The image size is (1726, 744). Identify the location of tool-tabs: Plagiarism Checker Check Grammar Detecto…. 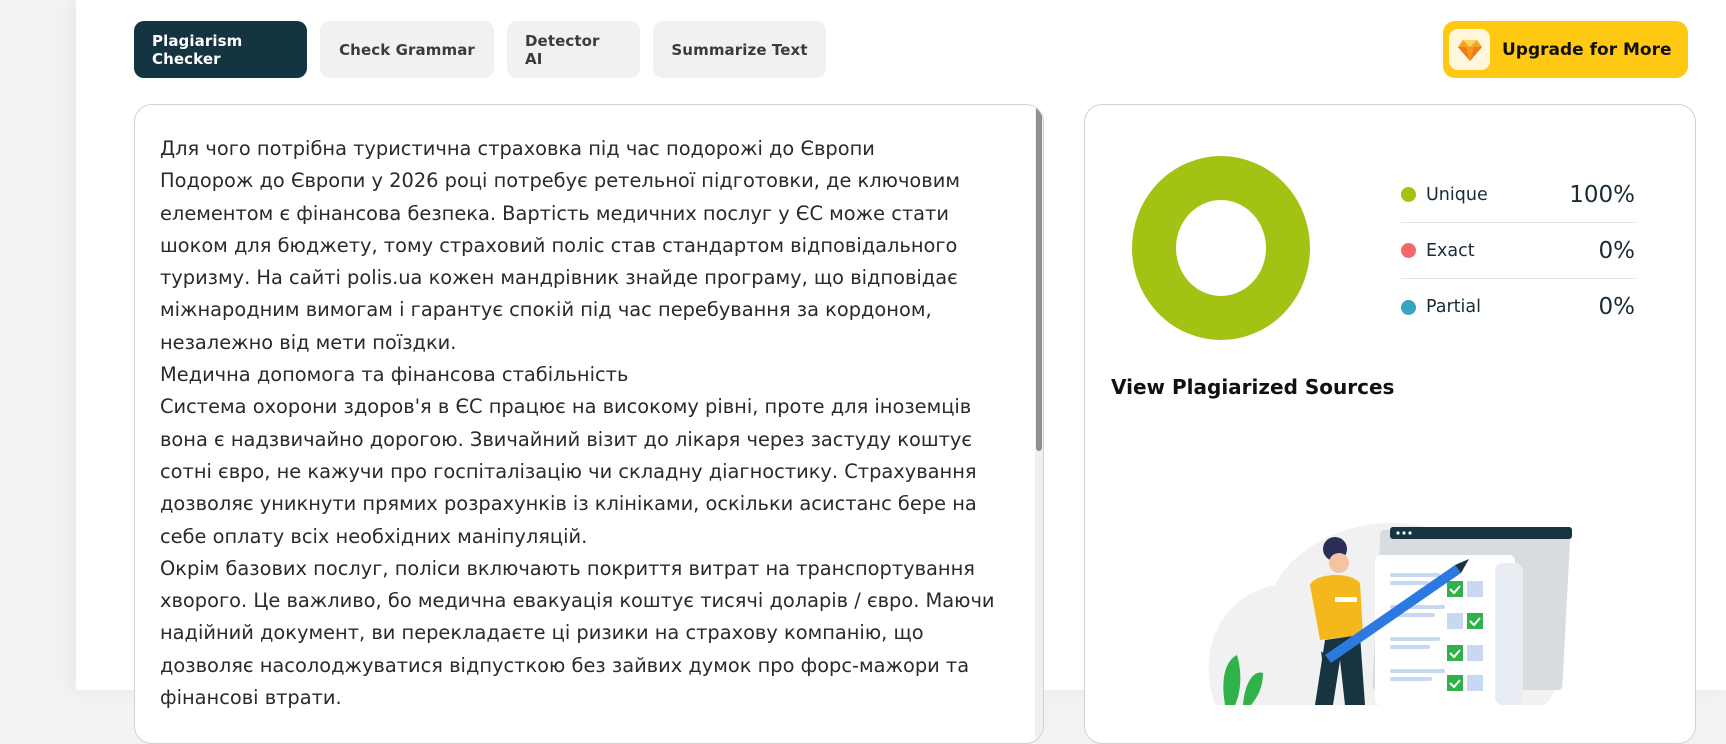
(480, 49).